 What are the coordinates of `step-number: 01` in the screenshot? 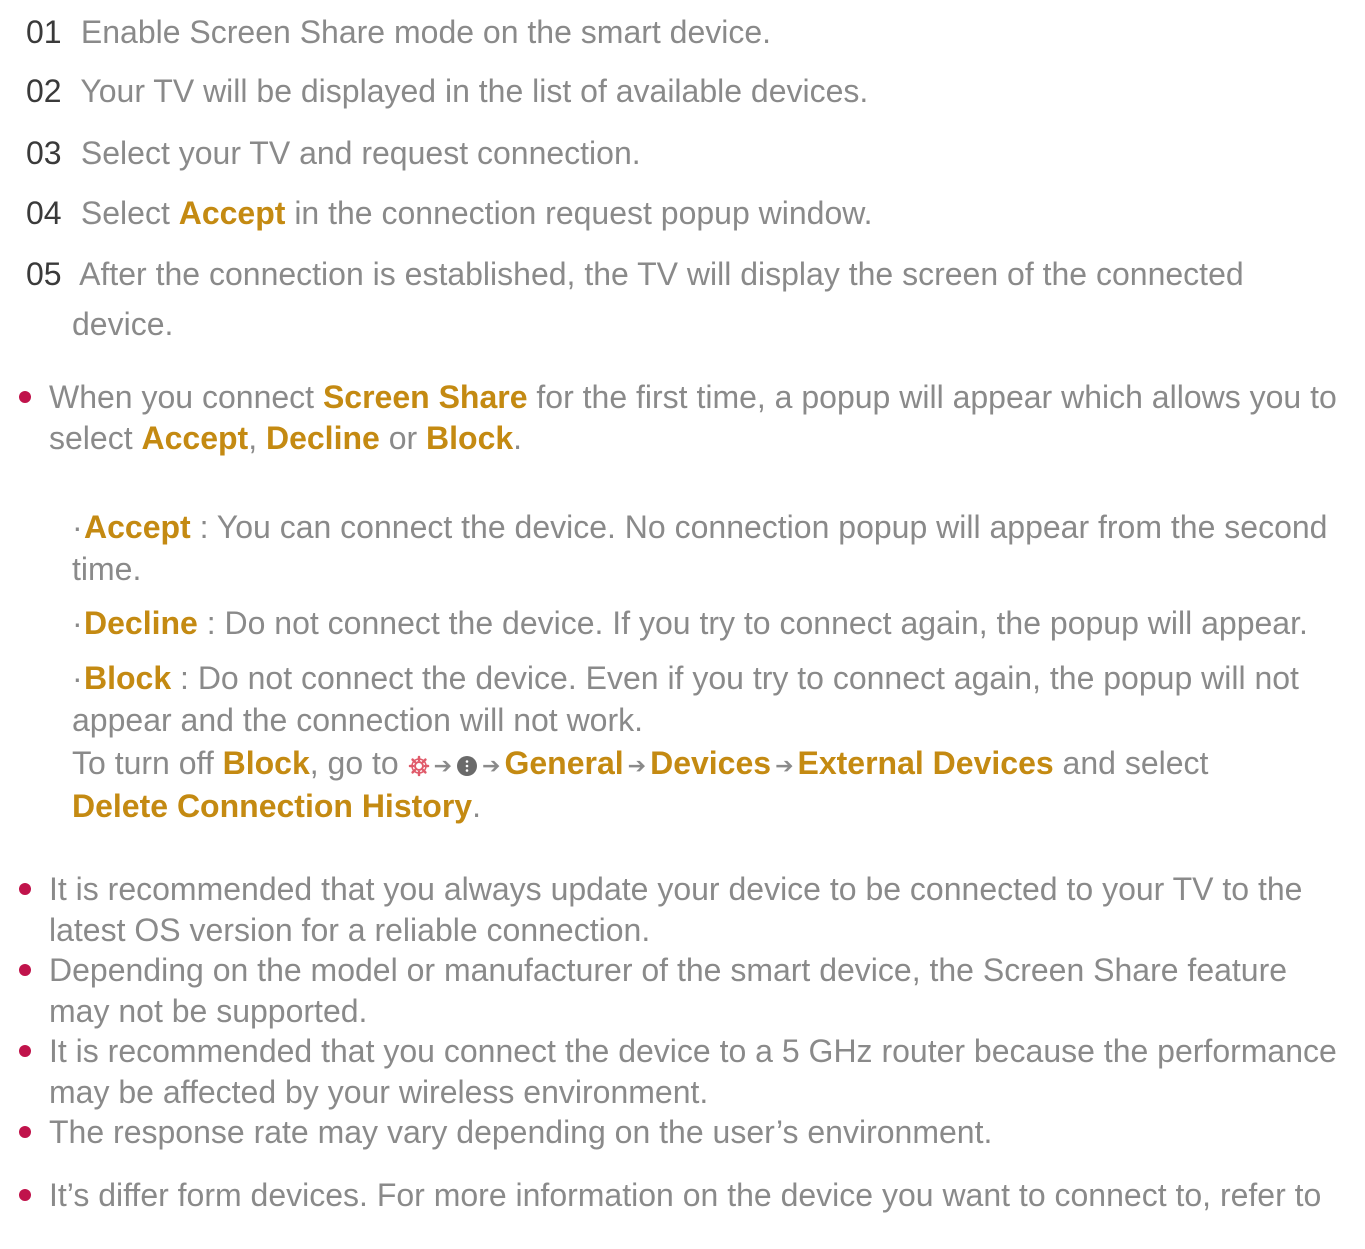 It's located at (44, 32).